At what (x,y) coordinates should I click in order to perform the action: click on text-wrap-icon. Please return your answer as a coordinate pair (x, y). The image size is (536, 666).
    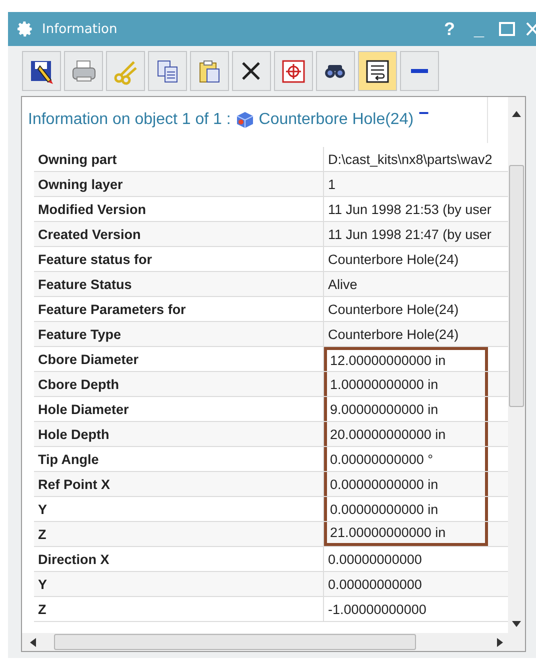
    Looking at the image, I should click on (377, 71).